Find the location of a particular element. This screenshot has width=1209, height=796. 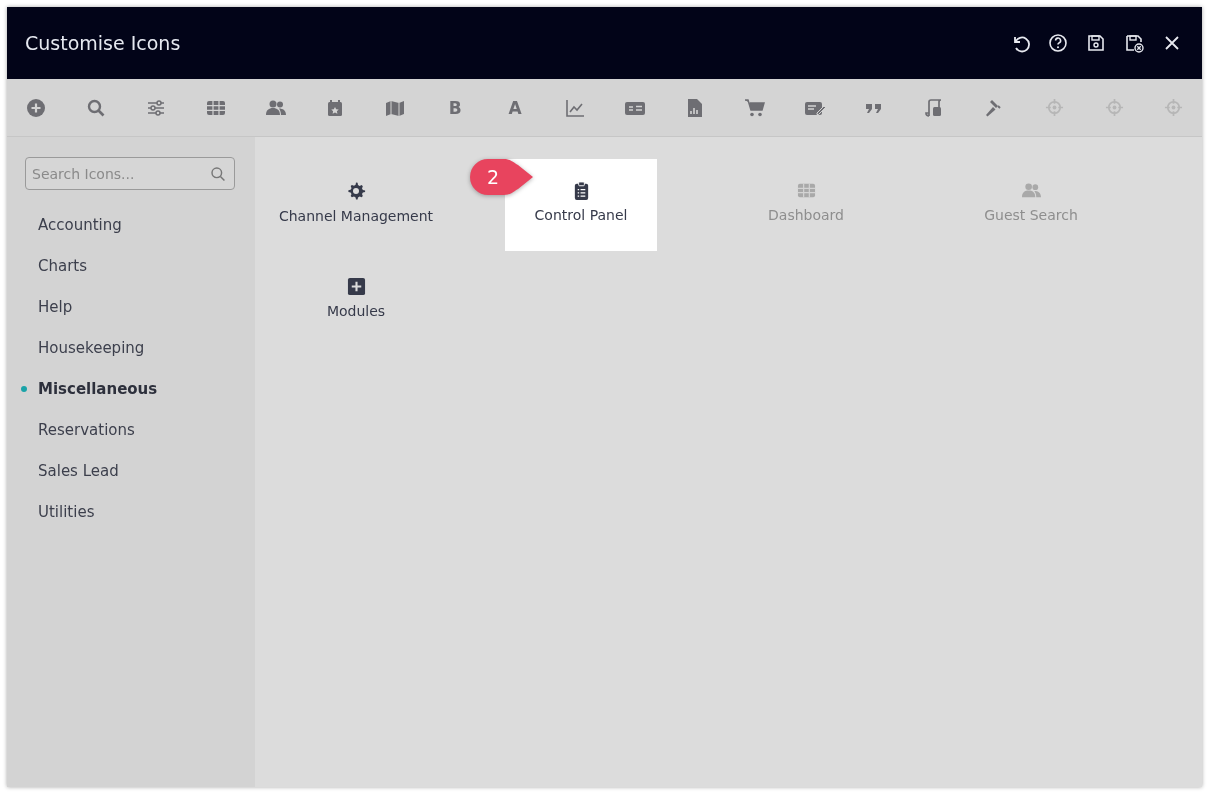

gear-icon is located at coordinates (356, 190).